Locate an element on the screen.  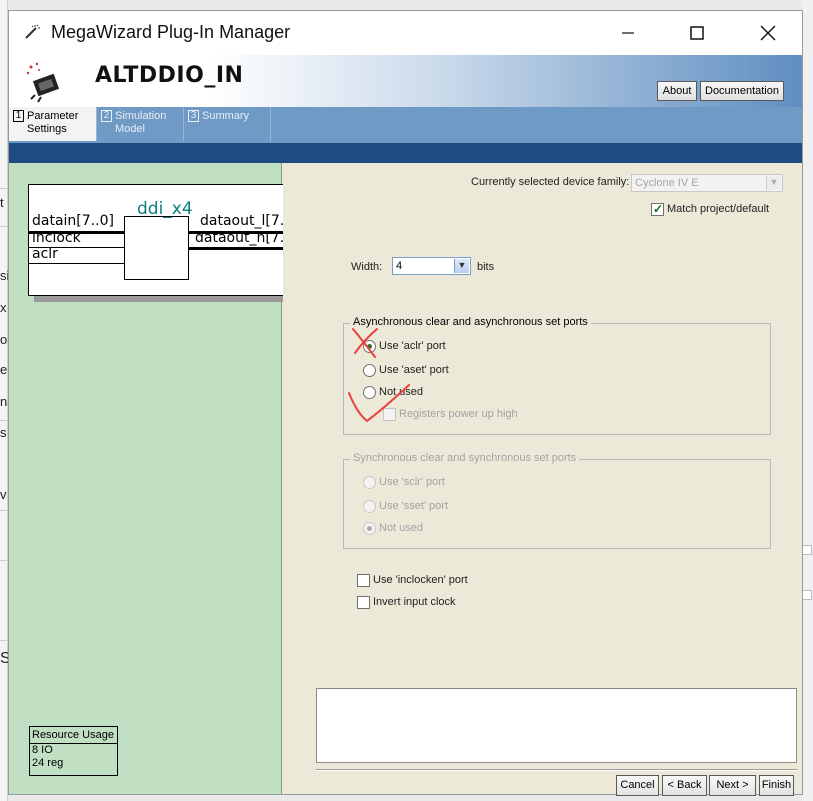
invert-input-clock-checkbox is located at coordinates (363, 602).